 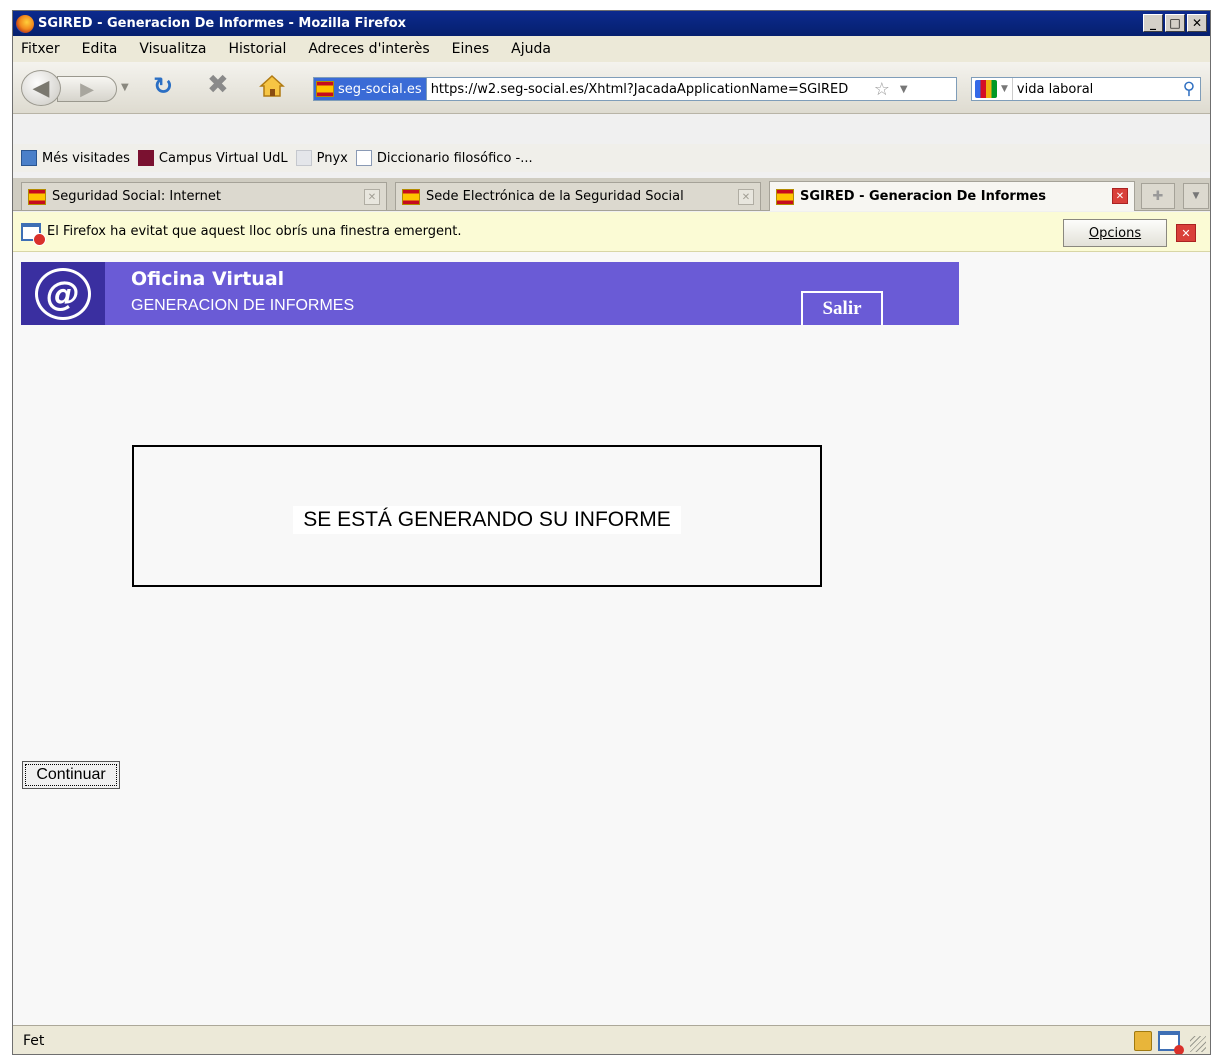 I want to click on pnyx-icon, so click(x=303, y=158).